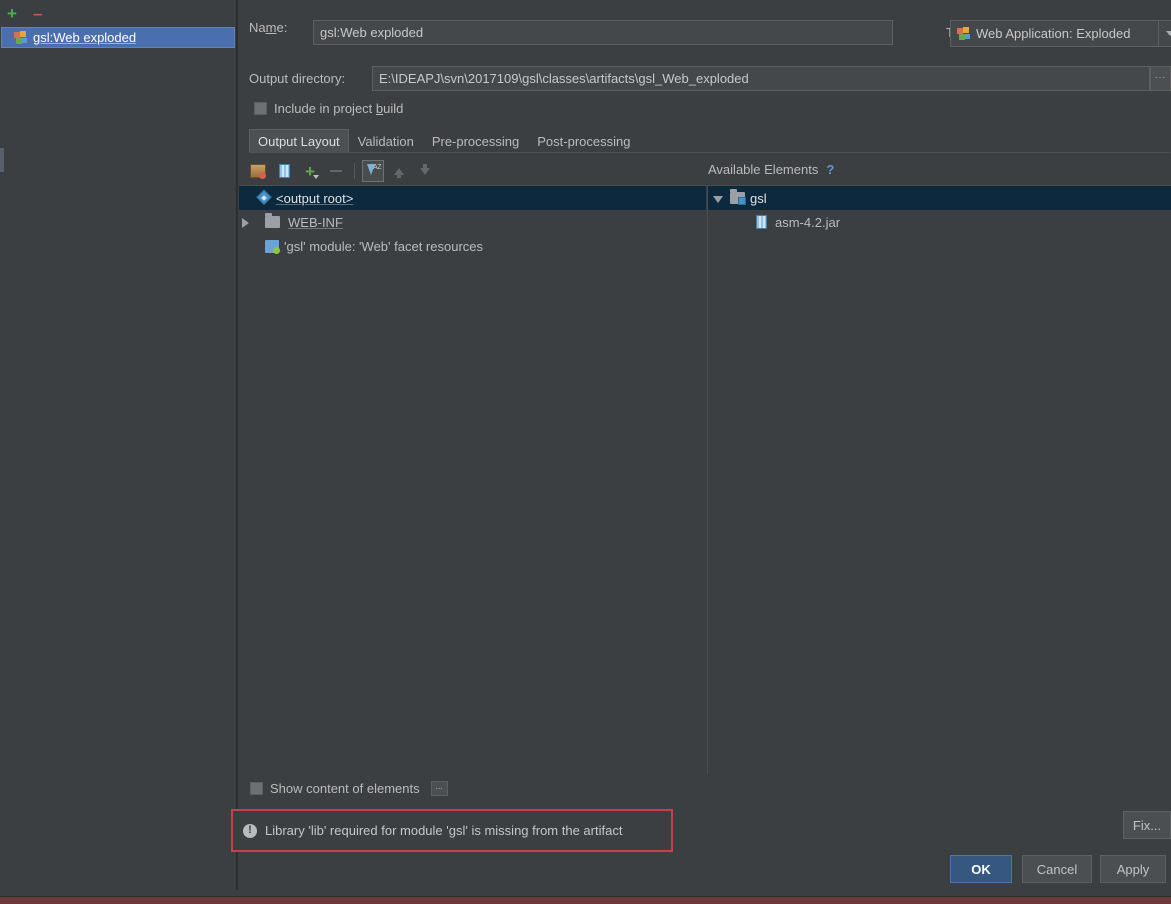  I want to click on move-down-button, so click(425, 171).